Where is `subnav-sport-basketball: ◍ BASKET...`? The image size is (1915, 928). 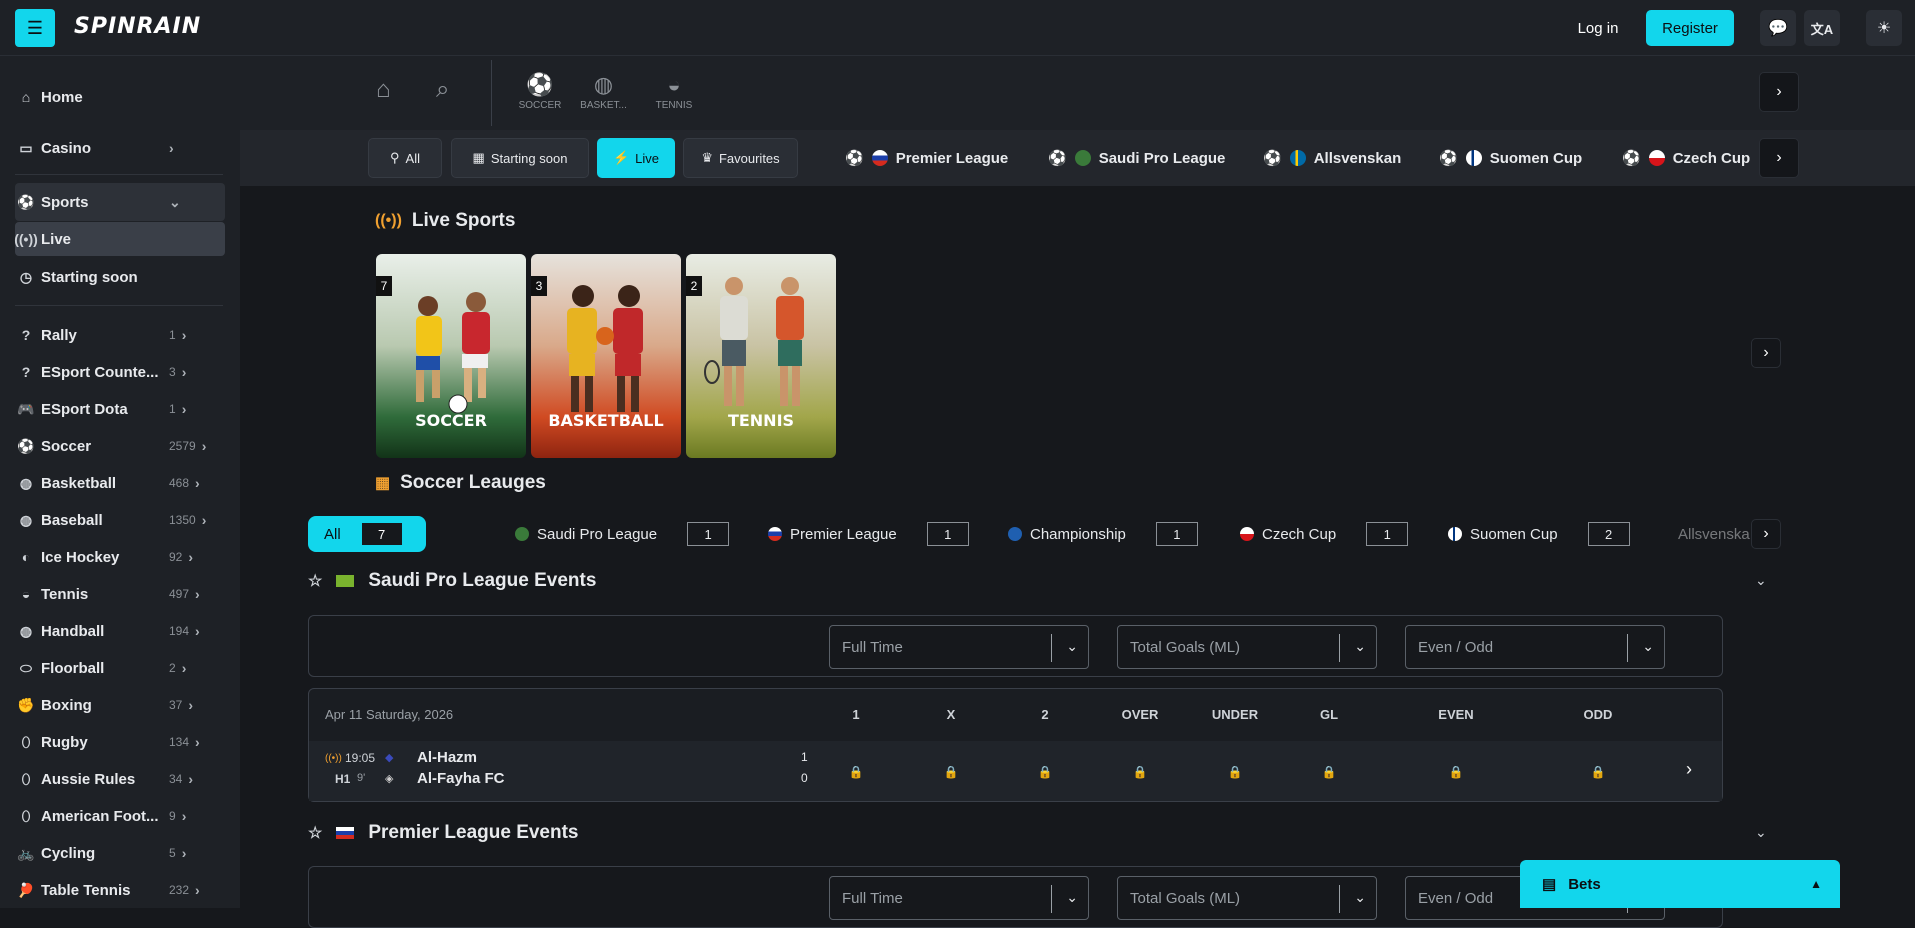 subnav-sport-basketball: ◍ BASKET... is located at coordinates (603, 91).